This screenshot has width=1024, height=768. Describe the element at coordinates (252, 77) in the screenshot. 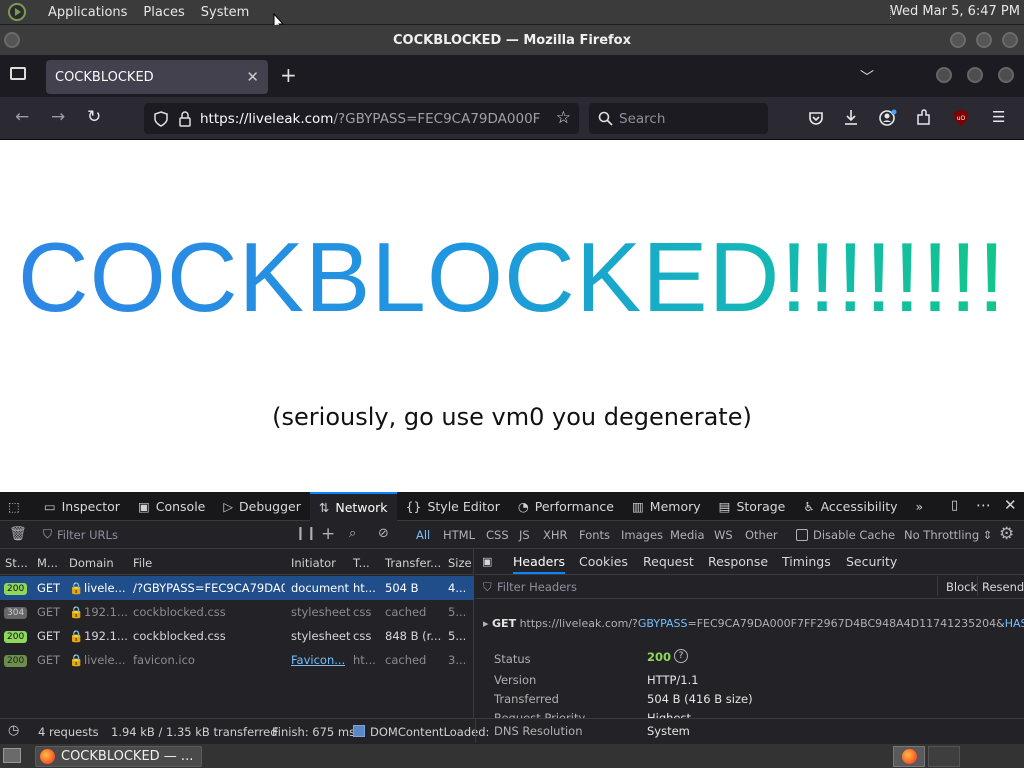

I see `close-tab-icon: ✕` at that location.